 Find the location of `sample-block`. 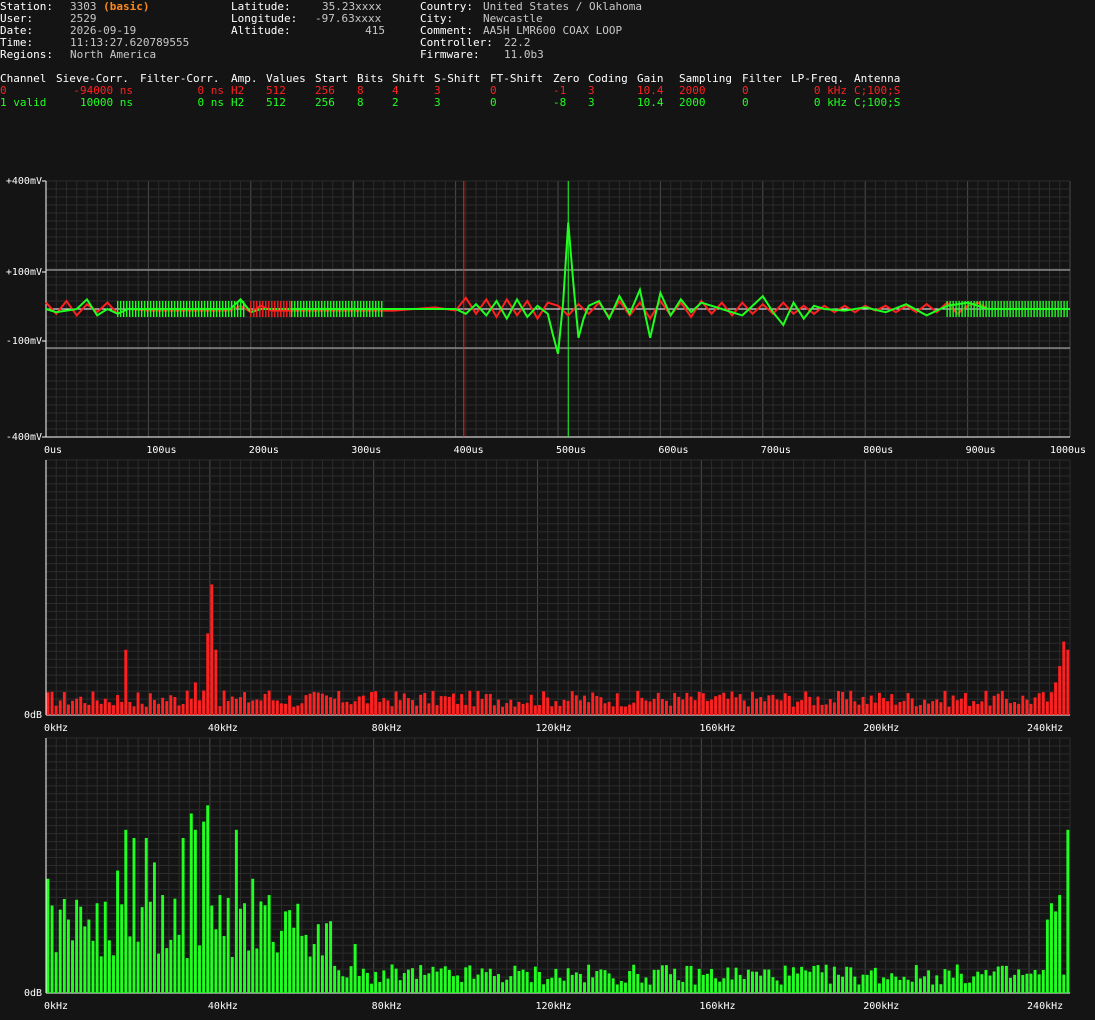

sample-block is located at coordinates (1007, 309).